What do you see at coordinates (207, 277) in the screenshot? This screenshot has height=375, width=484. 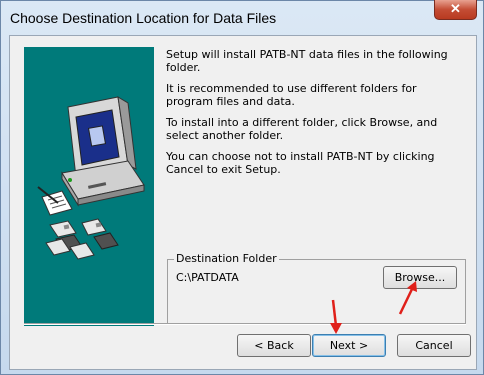 I see `destination-path: C:\PATDATA` at bounding box center [207, 277].